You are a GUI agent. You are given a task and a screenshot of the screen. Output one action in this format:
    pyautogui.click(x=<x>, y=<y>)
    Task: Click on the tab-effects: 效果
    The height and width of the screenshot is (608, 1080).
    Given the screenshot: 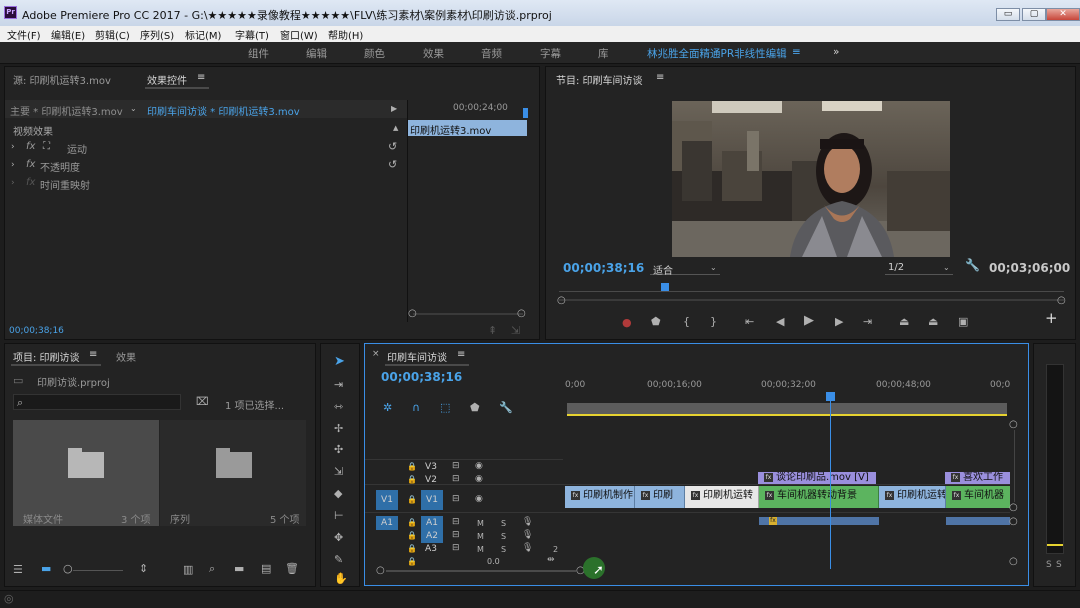 What is the action you would take?
    pyautogui.click(x=126, y=356)
    